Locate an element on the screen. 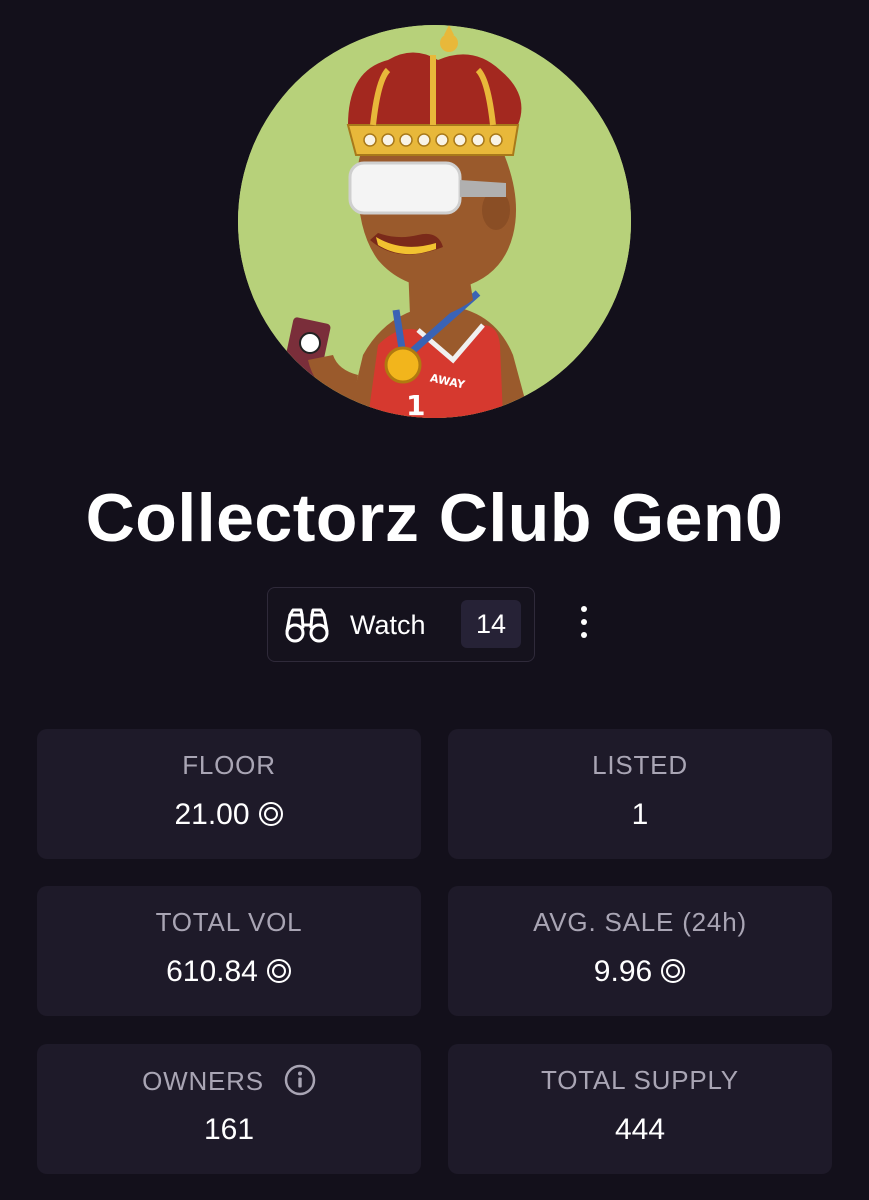 This screenshot has width=869, height=1200. stat-label: AVG. SALE (24h) is located at coordinates (640, 922).